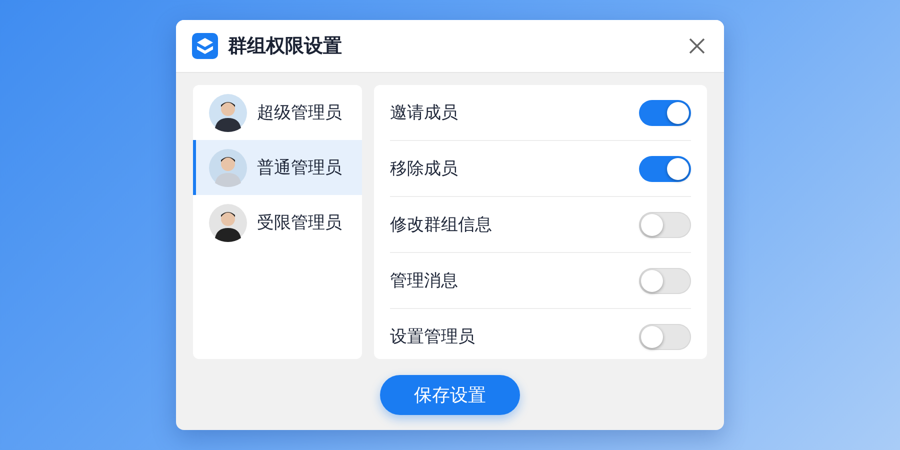 Image resolution: width=900 pixels, height=450 pixels. I want to click on permission-label: 修改群组信息, so click(441, 225).